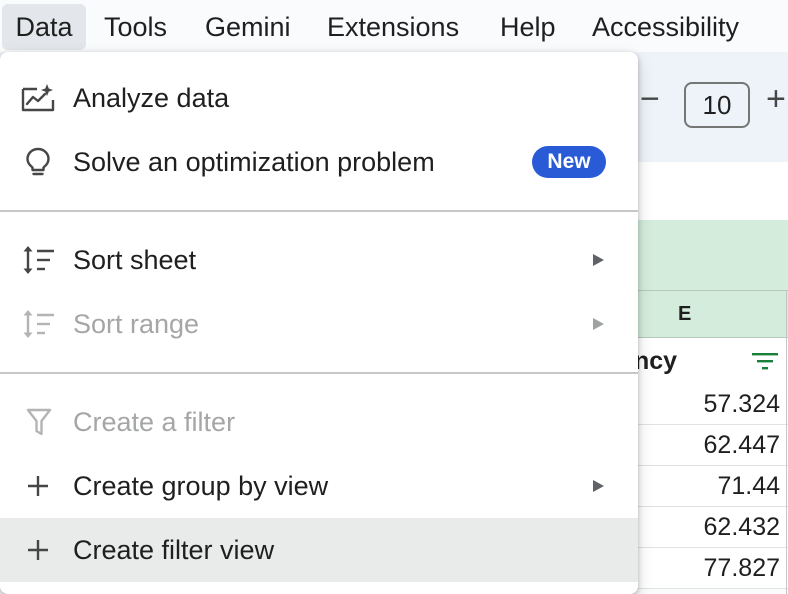  What do you see at coordinates (665, 27) in the screenshot?
I see `menu-accessibility: Accessibility` at bounding box center [665, 27].